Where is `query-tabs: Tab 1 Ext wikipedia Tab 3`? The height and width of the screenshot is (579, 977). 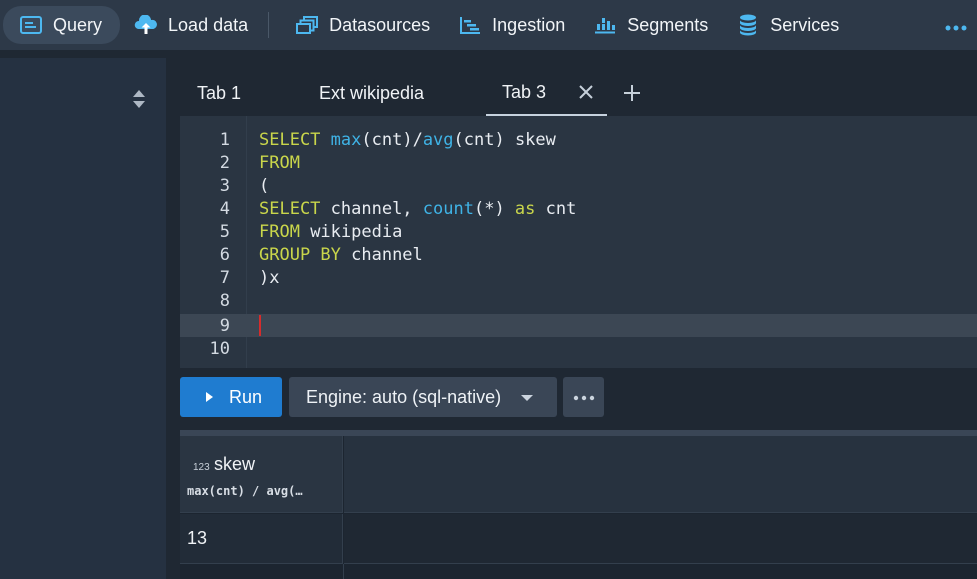 query-tabs: Tab 1 Ext wikipedia Tab 3 is located at coordinates (578, 93).